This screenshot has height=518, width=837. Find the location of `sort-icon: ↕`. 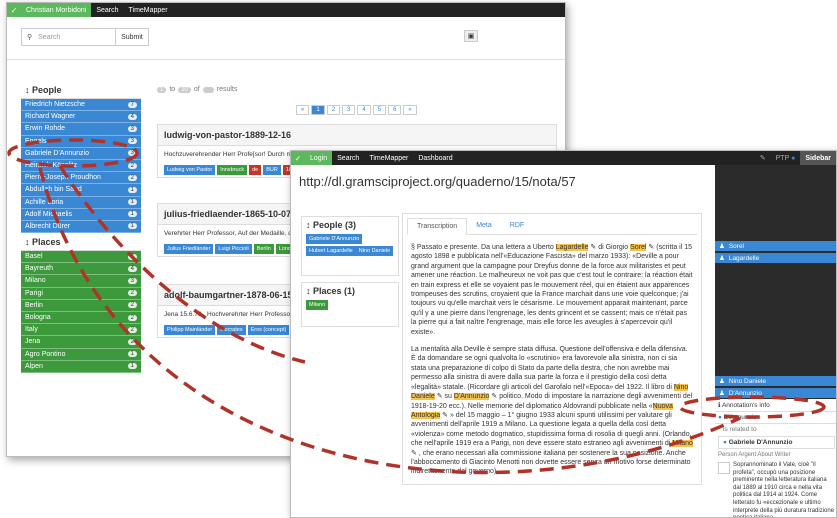

sort-icon: ↕ is located at coordinates (308, 225).